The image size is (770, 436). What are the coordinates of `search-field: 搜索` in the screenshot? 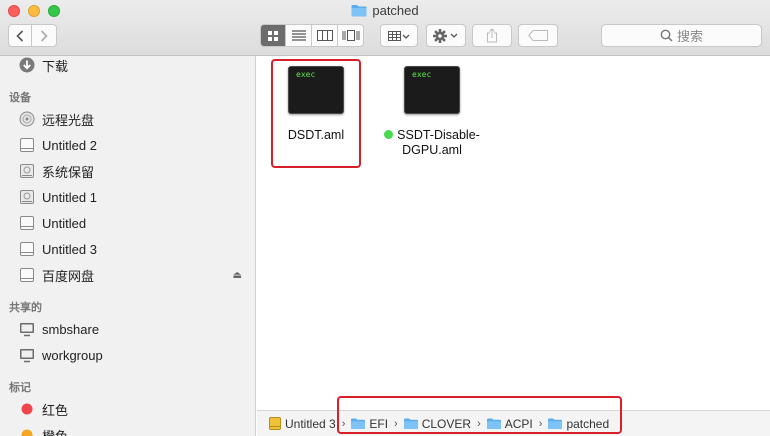 It's located at (681, 35).